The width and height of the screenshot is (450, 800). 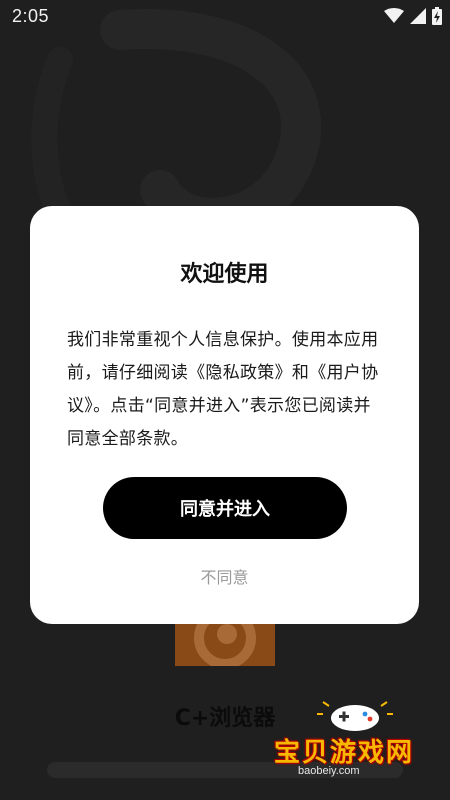 I want to click on signal-icon, so click(x=418, y=16).